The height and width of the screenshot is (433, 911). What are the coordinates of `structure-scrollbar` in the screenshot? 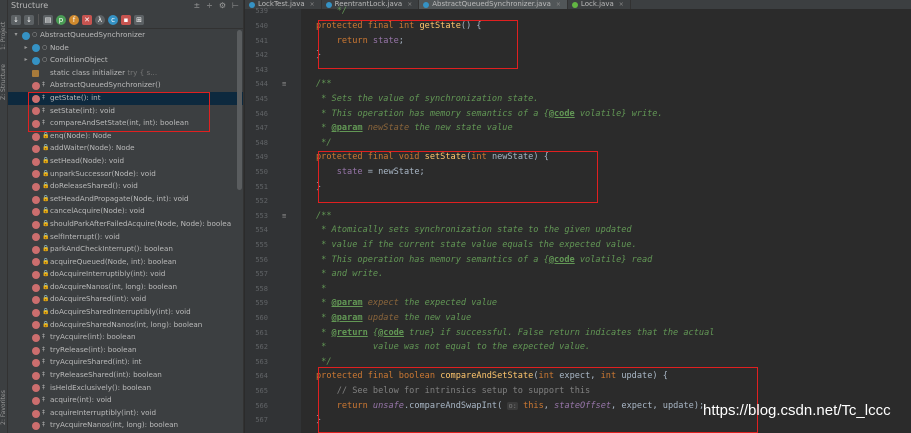 It's located at (239, 110).